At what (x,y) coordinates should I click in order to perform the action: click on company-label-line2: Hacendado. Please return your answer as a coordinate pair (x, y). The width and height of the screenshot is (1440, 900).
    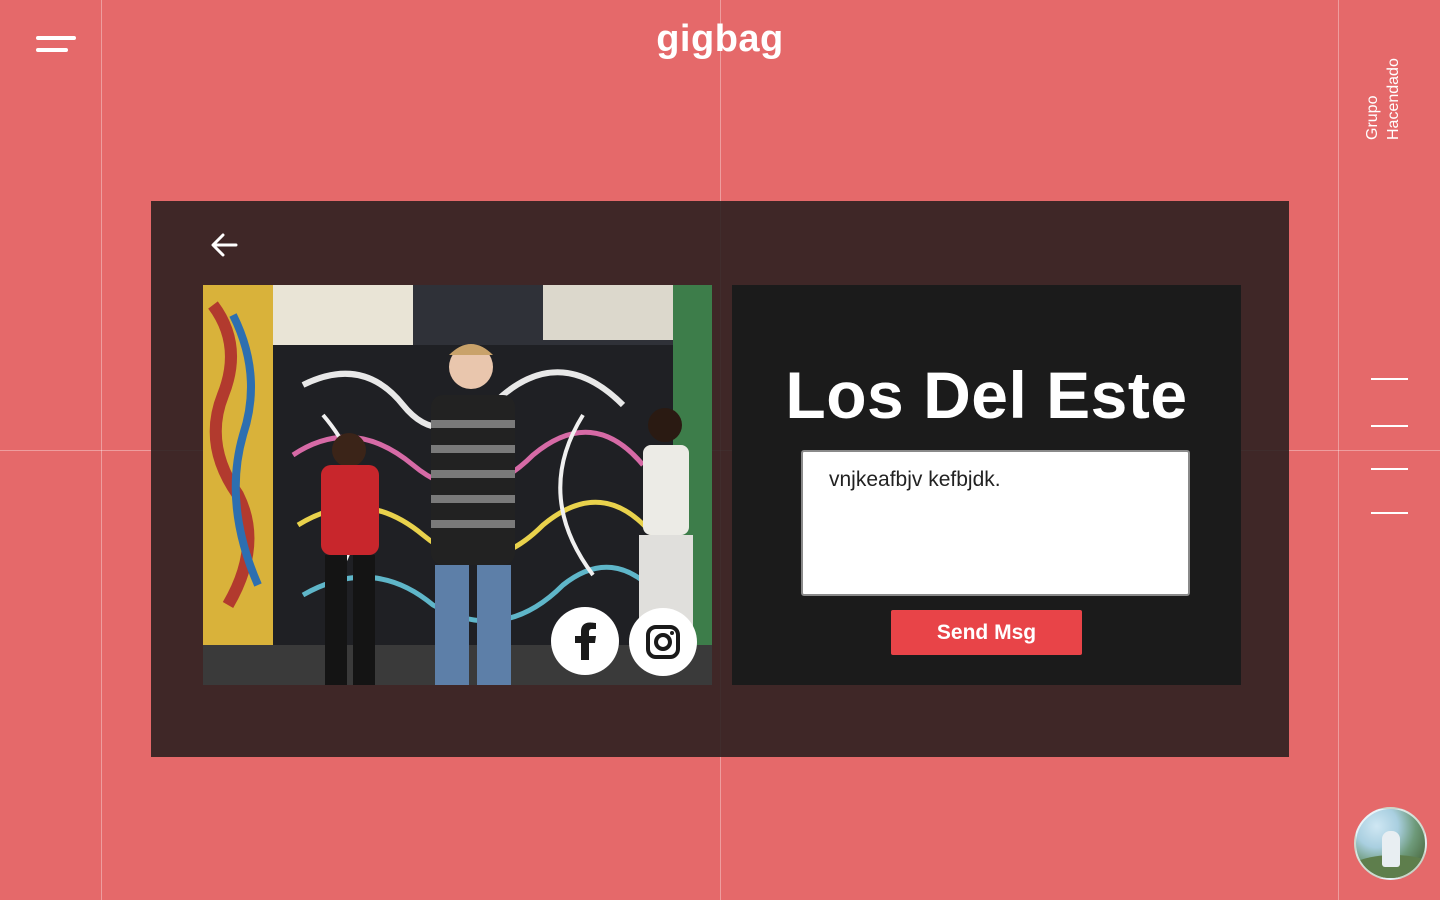
    Looking at the image, I should click on (1393, 99).